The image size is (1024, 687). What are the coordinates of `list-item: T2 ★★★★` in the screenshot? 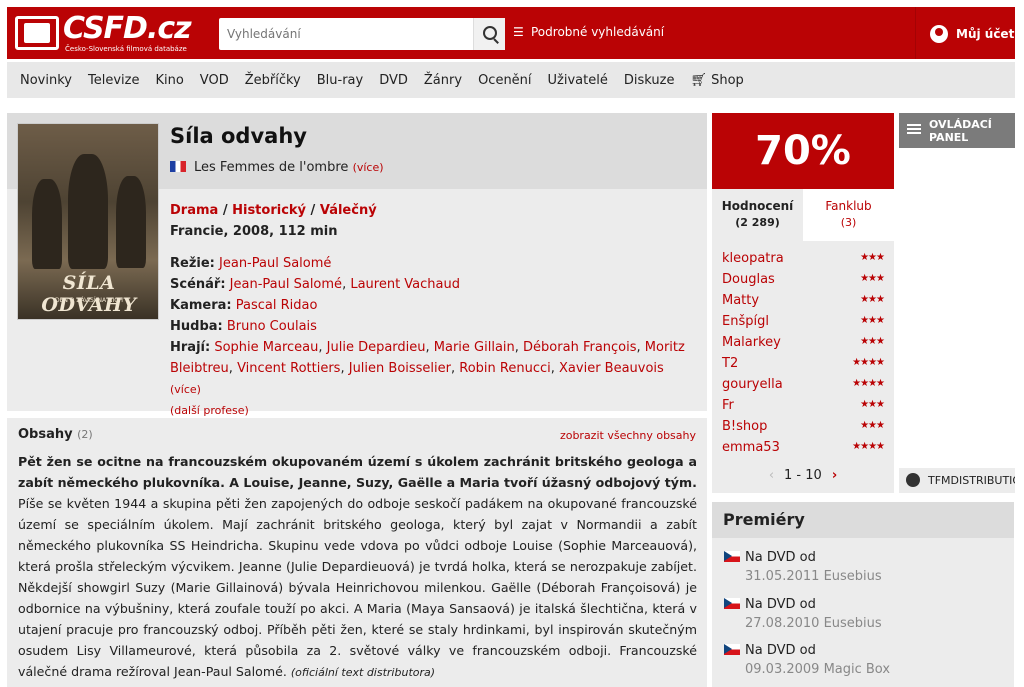 It's located at (803, 366).